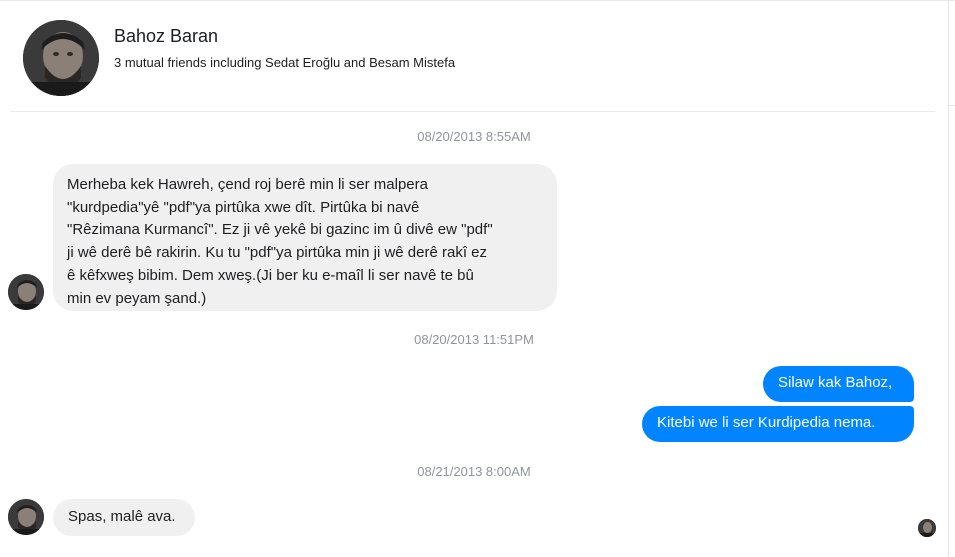 The height and width of the screenshot is (557, 955). Describe the element at coordinates (474, 136) in the screenshot. I see `message-timestamp: 08/20/2013 8:55AM` at that location.